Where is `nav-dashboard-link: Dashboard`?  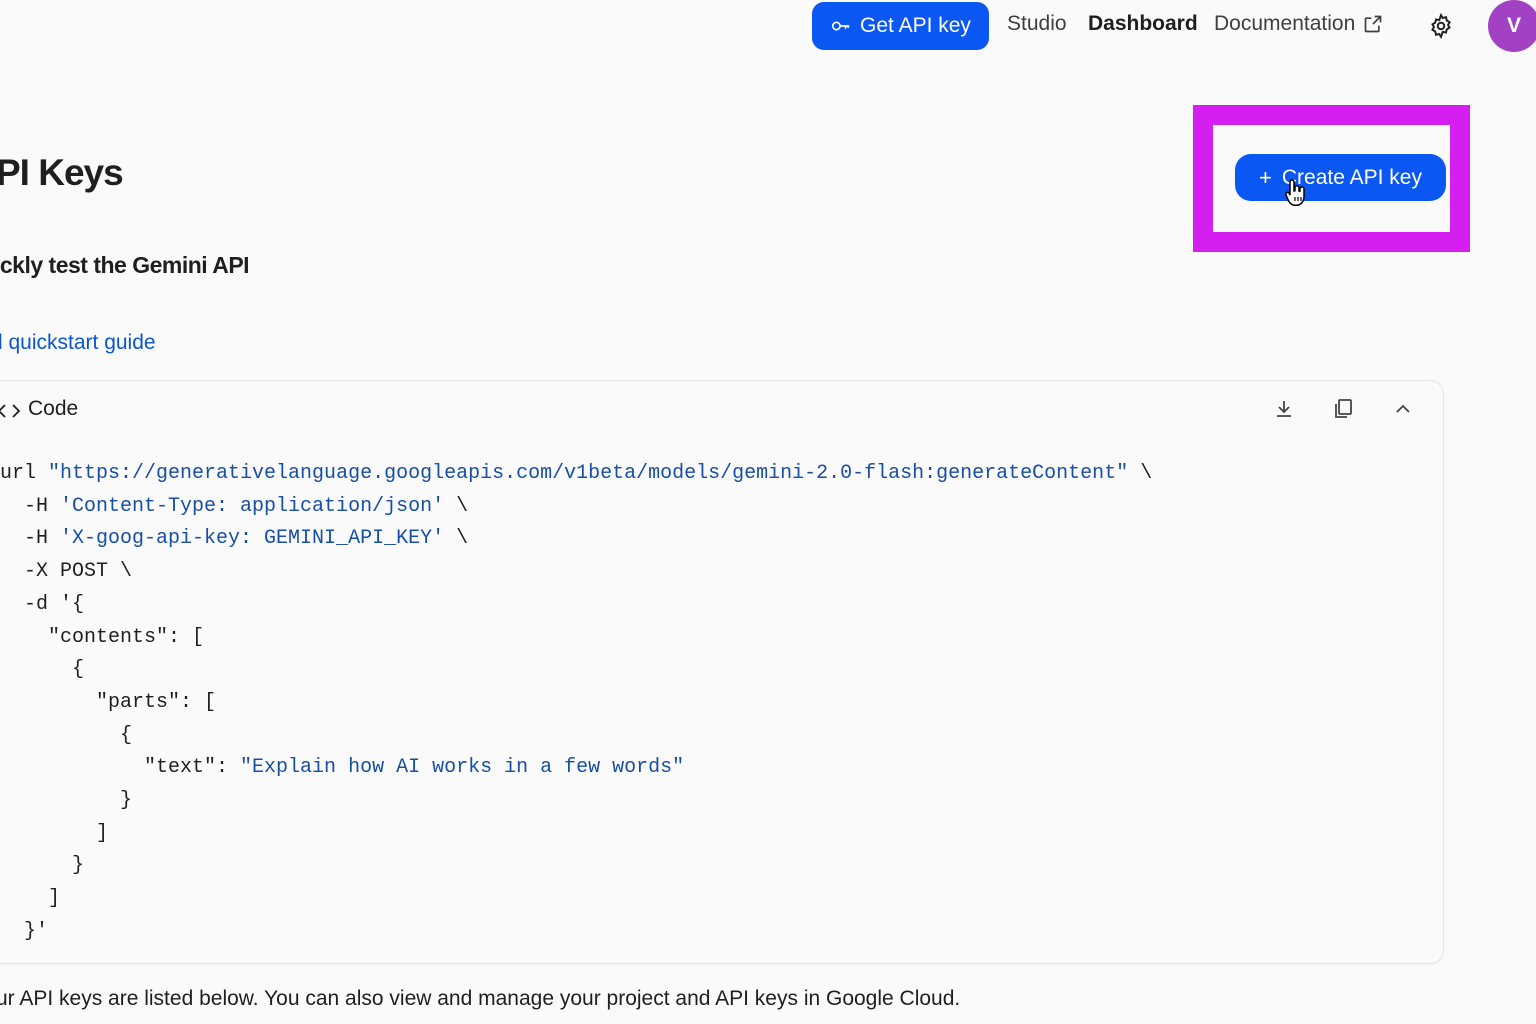
nav-dashboard-link: Dashboard is located at coordinates (1143, 24).